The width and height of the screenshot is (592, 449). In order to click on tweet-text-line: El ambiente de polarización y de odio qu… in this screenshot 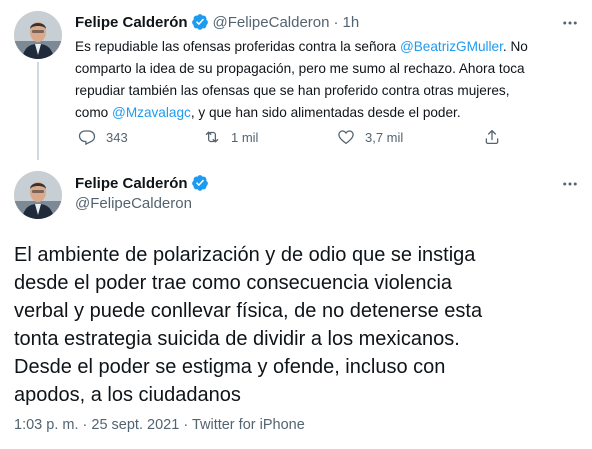, I will do `click(245, 255)`.